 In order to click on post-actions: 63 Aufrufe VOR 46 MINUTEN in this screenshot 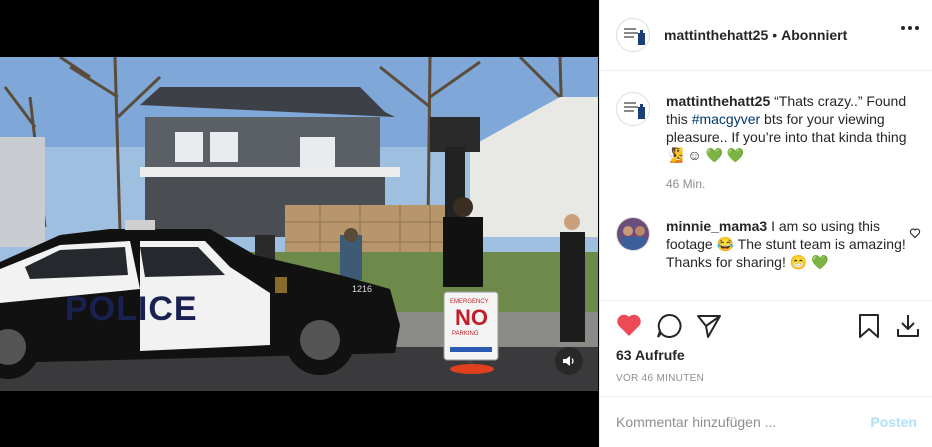, I will do `click(766, 348)`.